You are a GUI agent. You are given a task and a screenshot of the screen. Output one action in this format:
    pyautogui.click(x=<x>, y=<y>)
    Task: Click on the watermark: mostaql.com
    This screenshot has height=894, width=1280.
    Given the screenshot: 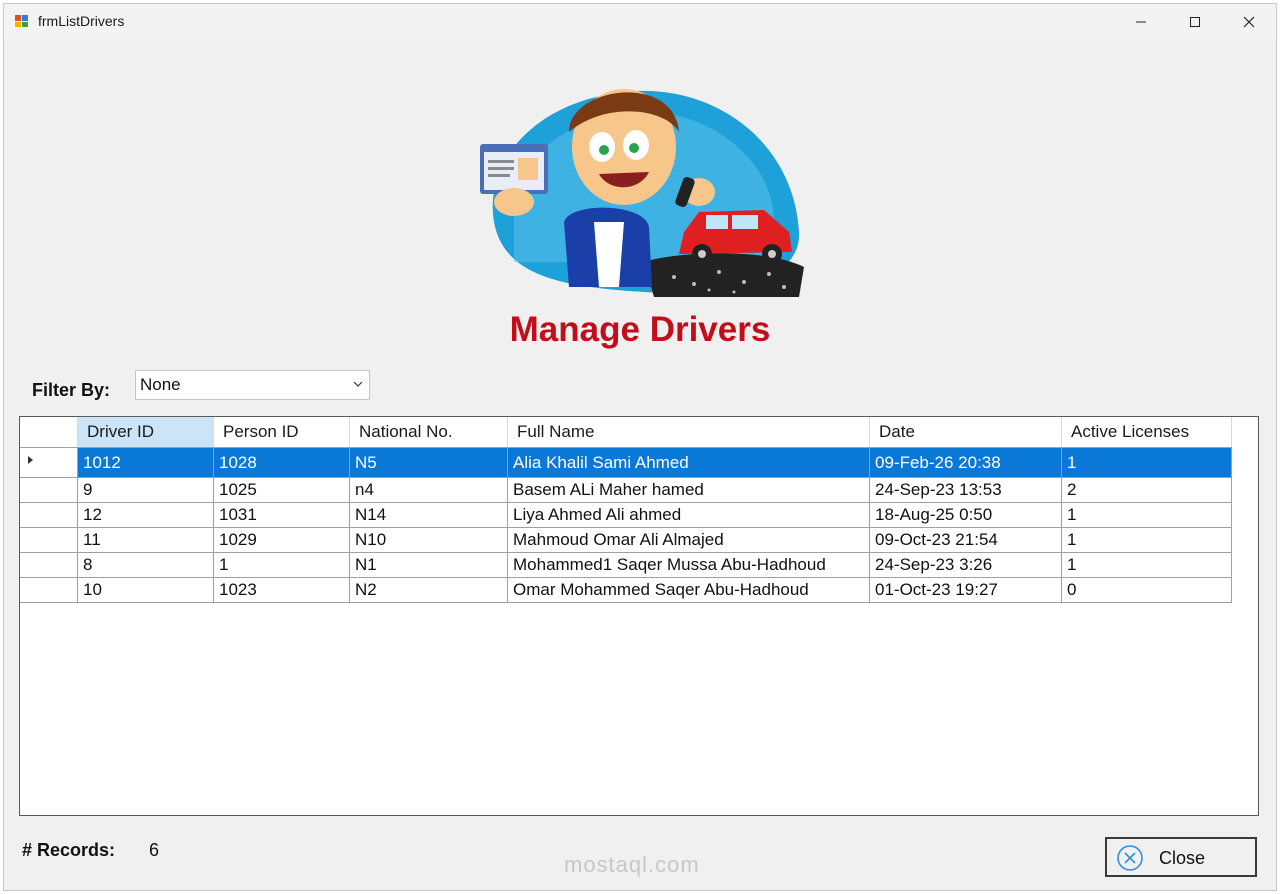 What is the action you would take?
    pyautogui.click(x=632, y=864)
    